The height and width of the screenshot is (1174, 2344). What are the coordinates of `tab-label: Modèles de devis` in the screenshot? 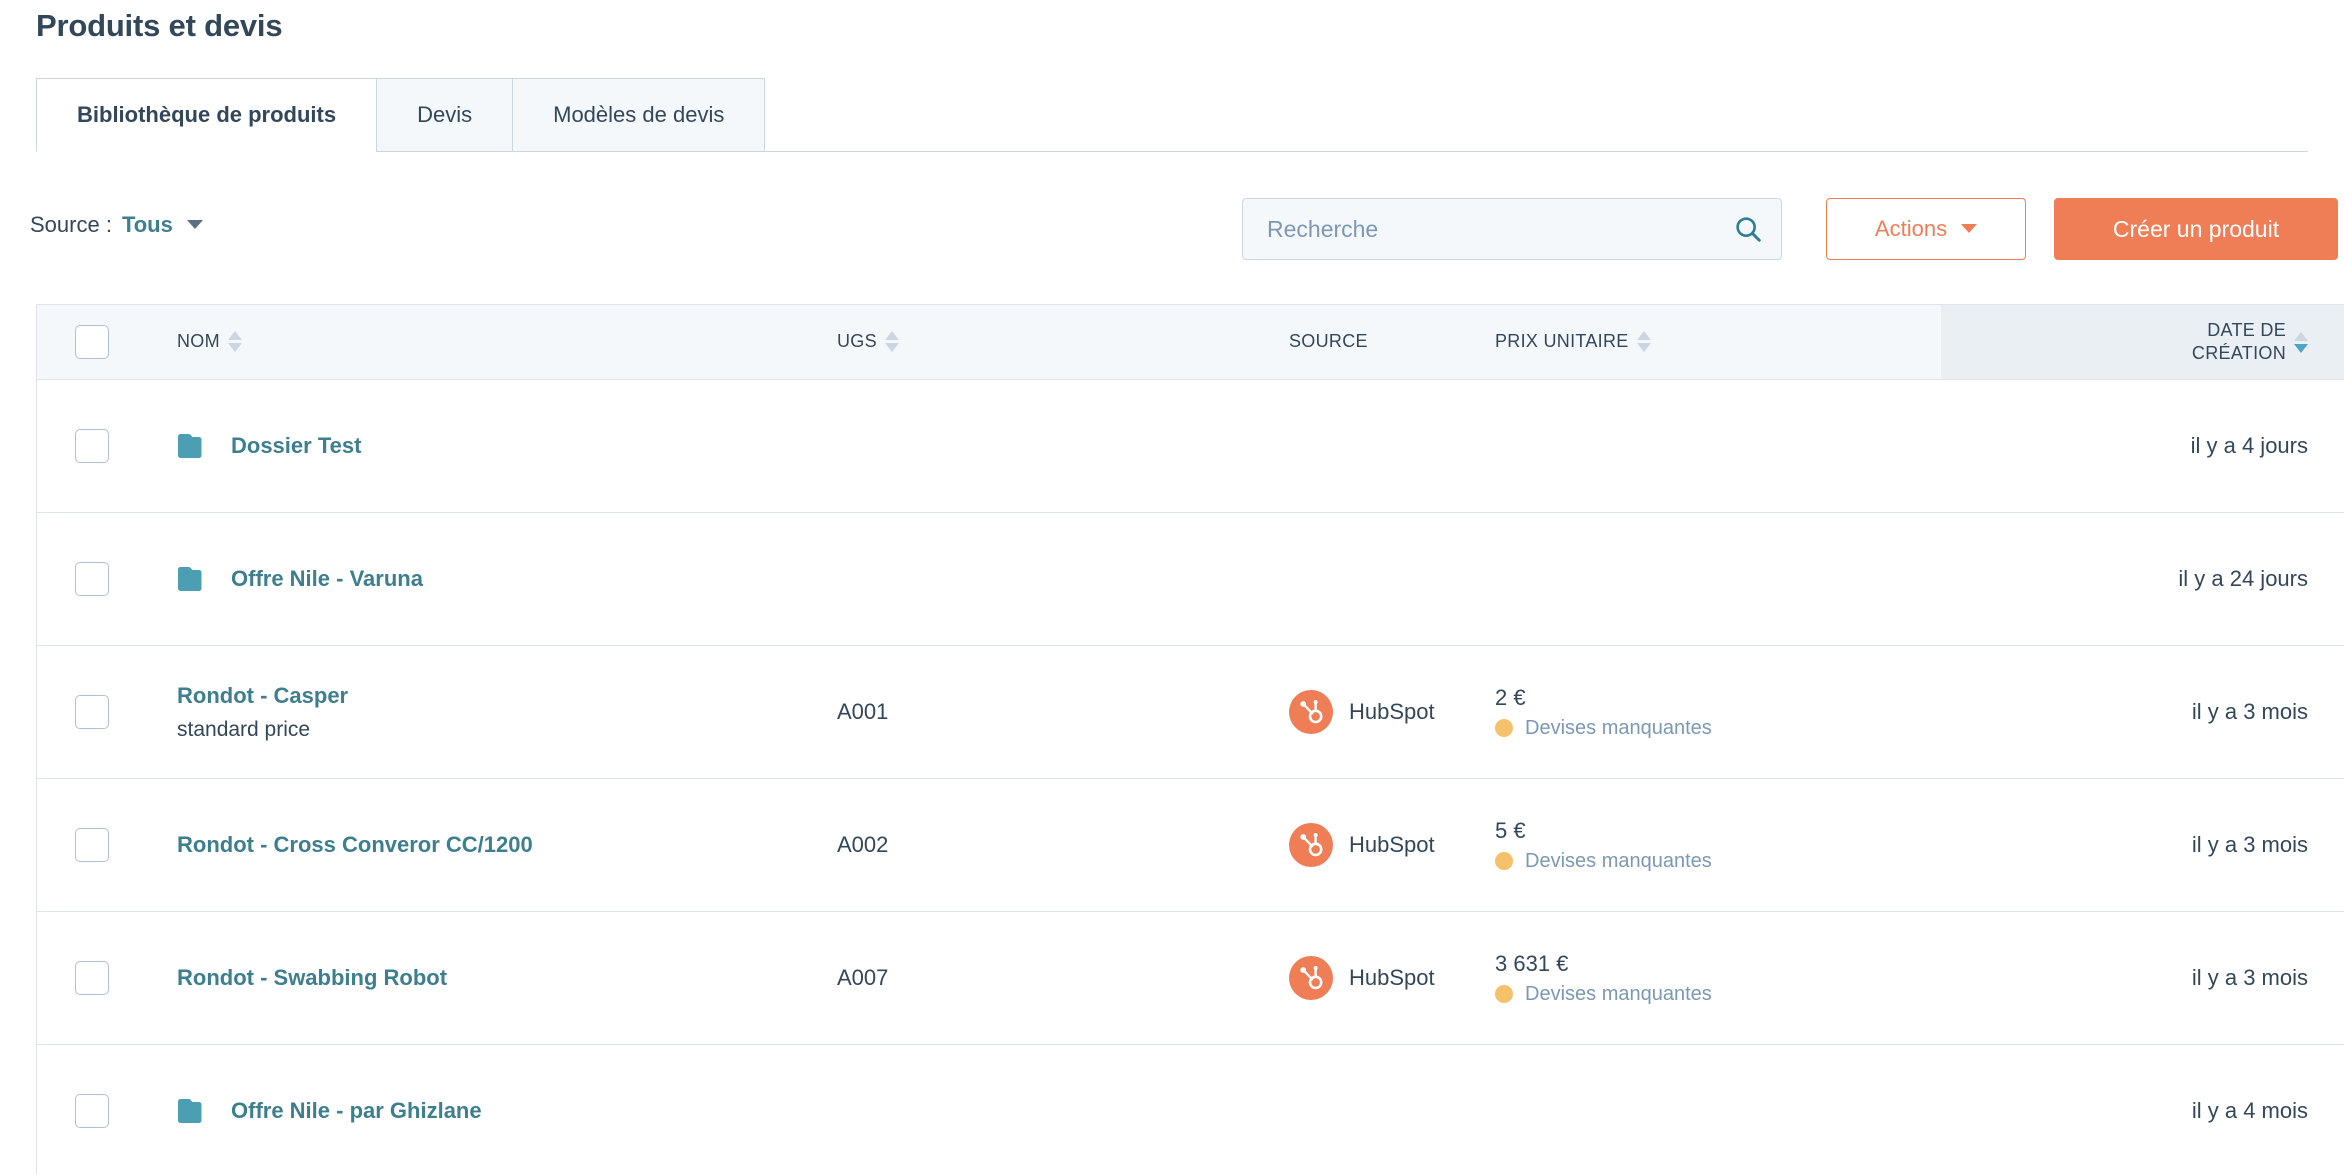 It's located at (639, 114).